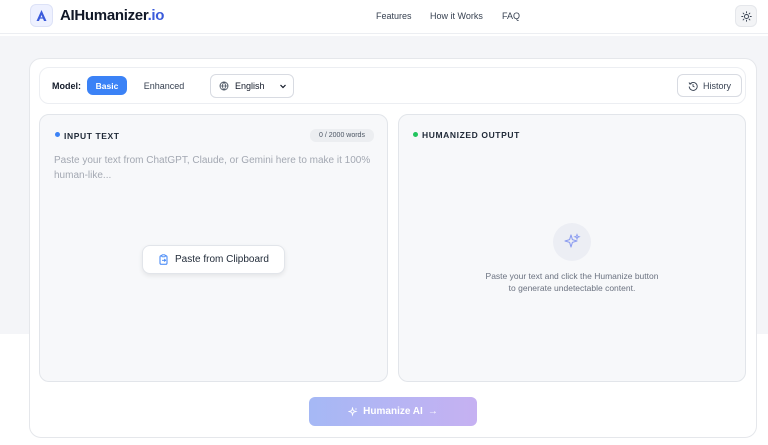 This screenshot has width=768, height=445. I want to click on arrow-right-icon: →, so click(432, 411).